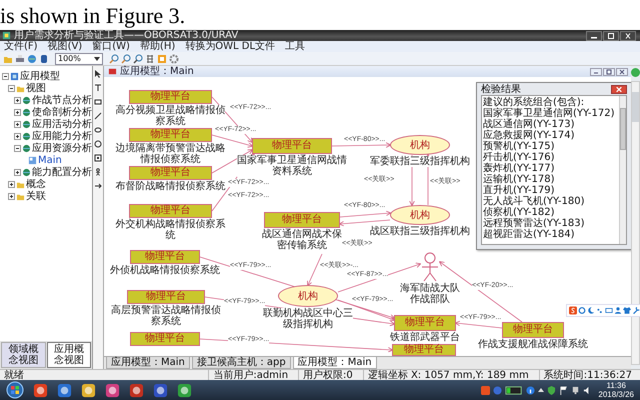 The image size is (640, 400). What do you see at coordinates (616, 385) in the screenshot?
I see `clock-time: 11:36` at bounding box center [616, 385].